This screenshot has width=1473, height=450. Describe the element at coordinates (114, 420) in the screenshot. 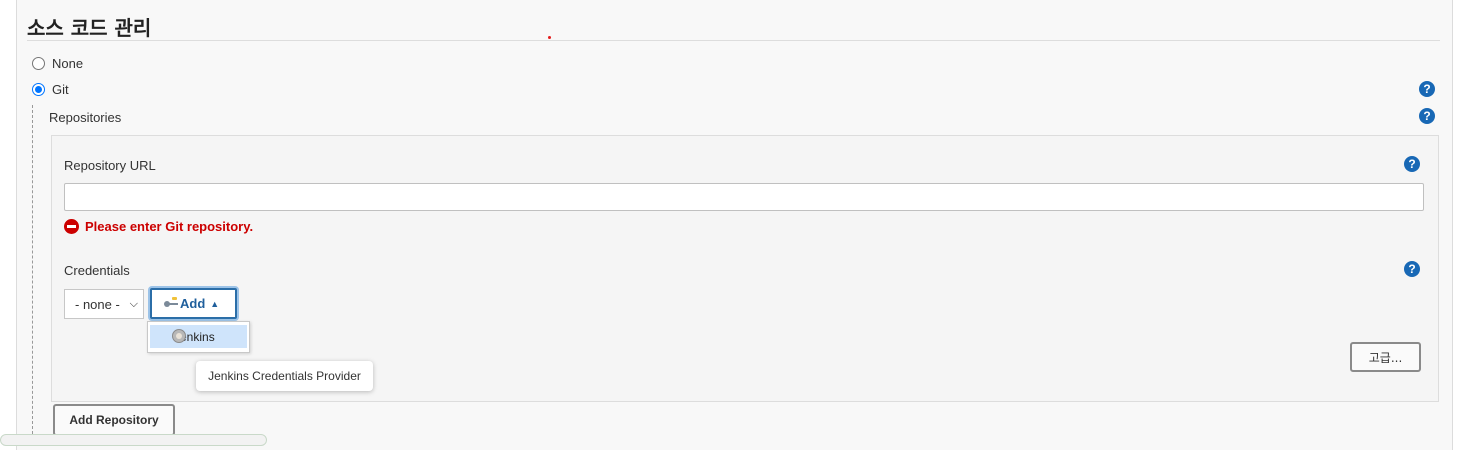

I see `add-repository-button: Add Repository` at that location.